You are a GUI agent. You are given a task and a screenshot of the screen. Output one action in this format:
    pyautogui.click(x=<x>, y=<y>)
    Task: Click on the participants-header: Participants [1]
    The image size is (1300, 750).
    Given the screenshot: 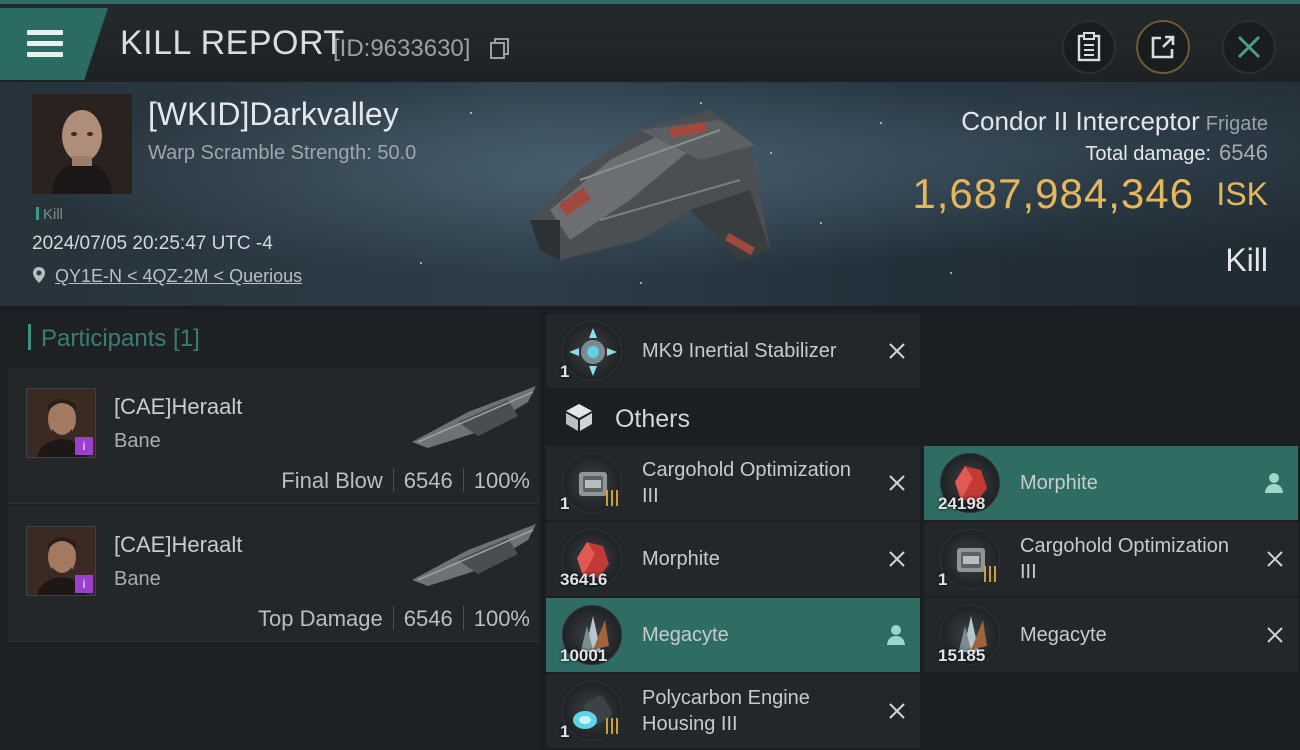 What is the action you would take?
    pyautogui.click(x=114, y=338)
    